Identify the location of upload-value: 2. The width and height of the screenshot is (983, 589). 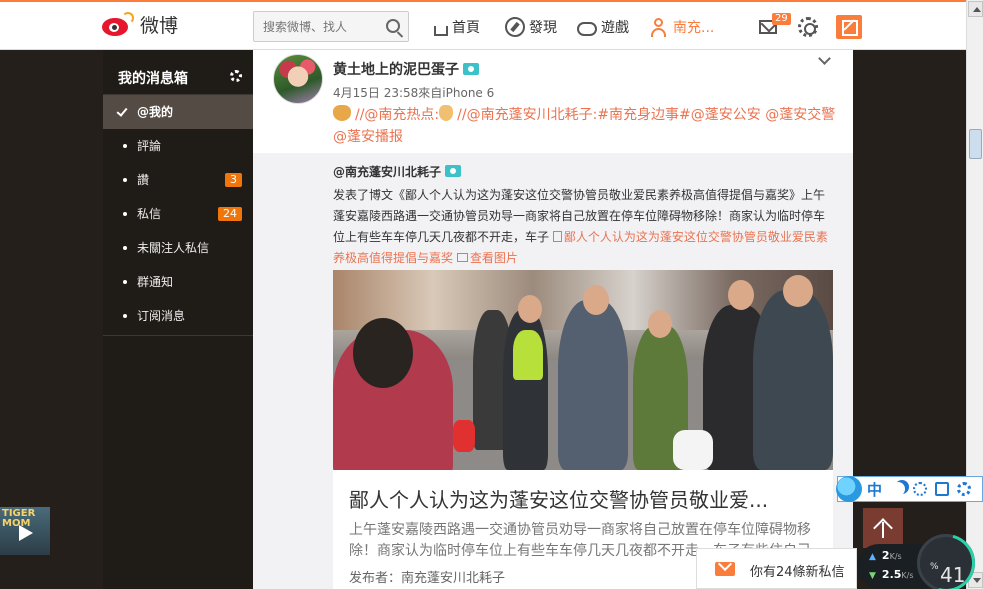
(885, 555).